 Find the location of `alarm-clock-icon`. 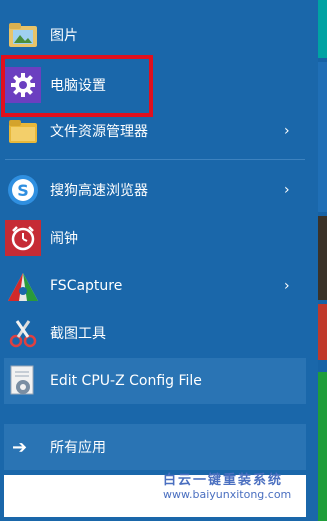

alarm-clock-icon is located at coordinates (23, 238).